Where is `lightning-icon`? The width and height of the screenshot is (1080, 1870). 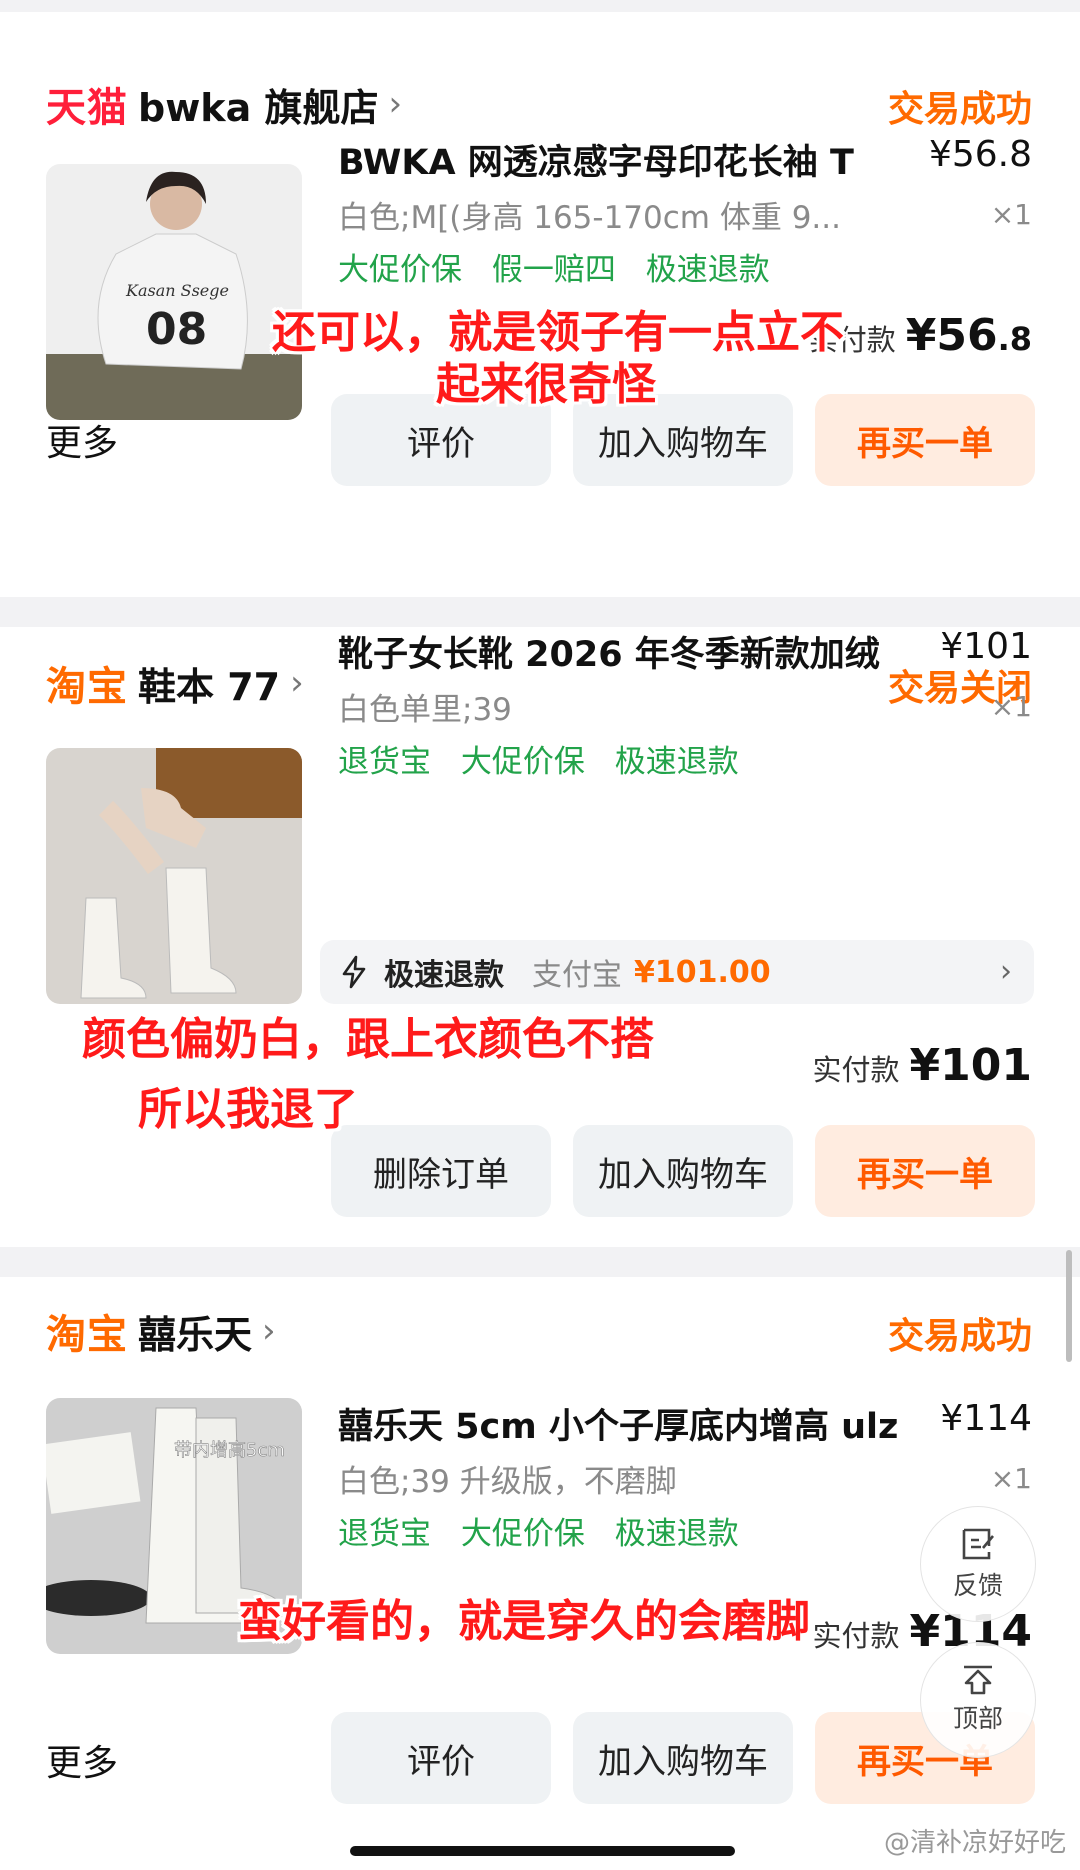 lightning-icon is located at coordinates (354, 972).